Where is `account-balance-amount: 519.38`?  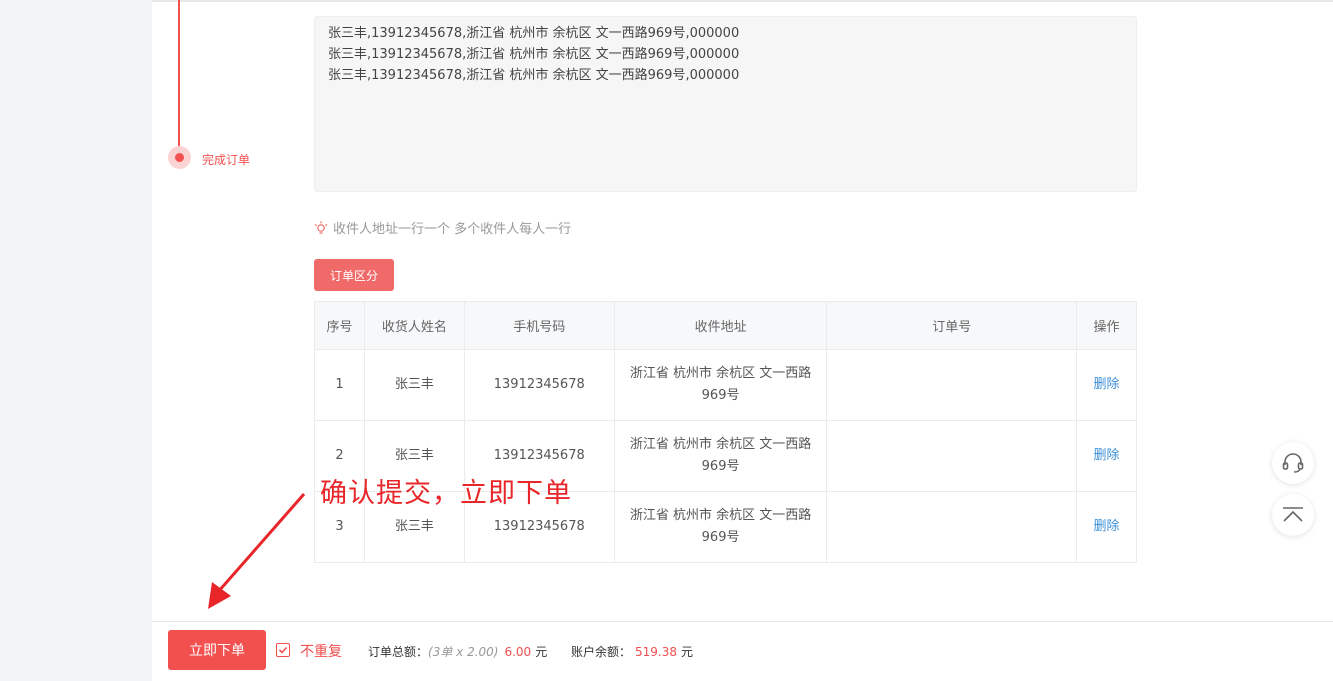 account-balance-amount: 519.38 is located at coordinates (656, 652).